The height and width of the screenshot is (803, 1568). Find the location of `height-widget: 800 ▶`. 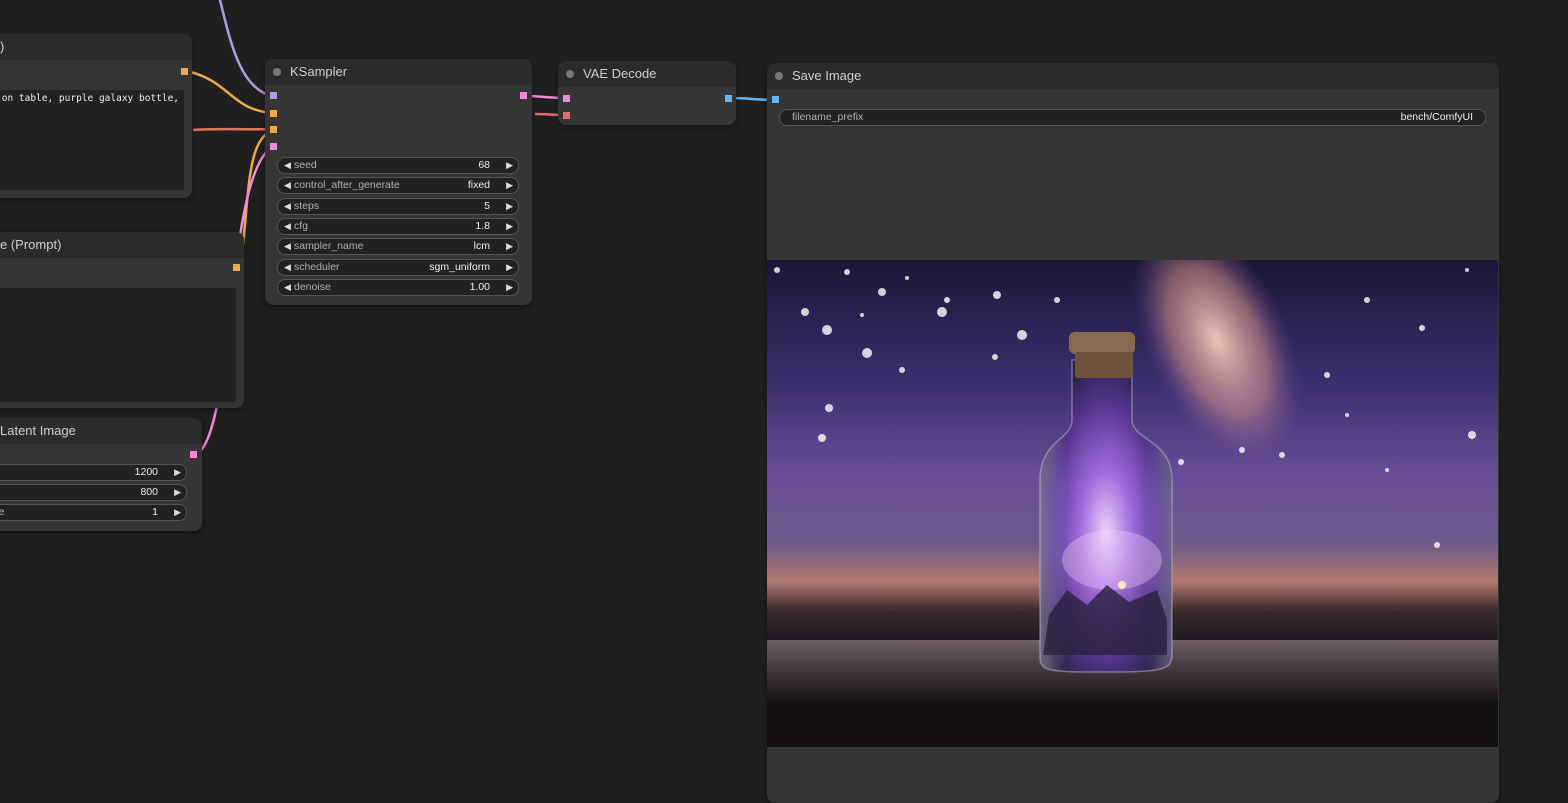

height-widget: 800 ▶ is located at coordinates (93, 492).